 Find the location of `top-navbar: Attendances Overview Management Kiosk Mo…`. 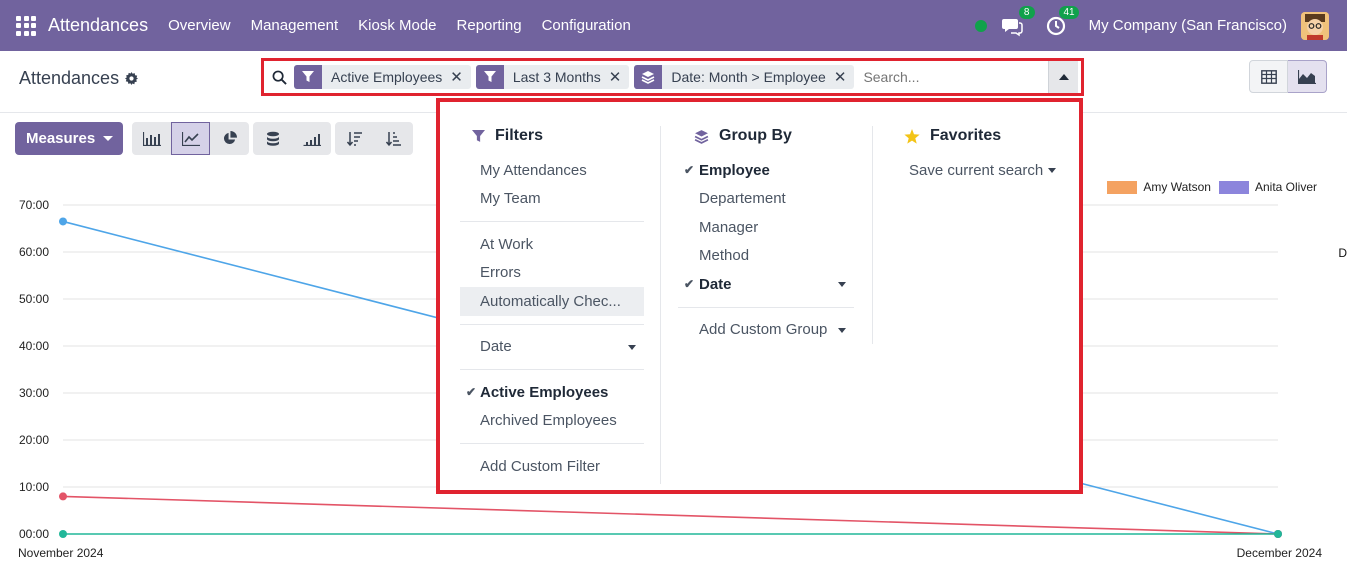

top-navbar: Attendances Overview Management Kiosk Mo… is located at coordinates (673, 25).